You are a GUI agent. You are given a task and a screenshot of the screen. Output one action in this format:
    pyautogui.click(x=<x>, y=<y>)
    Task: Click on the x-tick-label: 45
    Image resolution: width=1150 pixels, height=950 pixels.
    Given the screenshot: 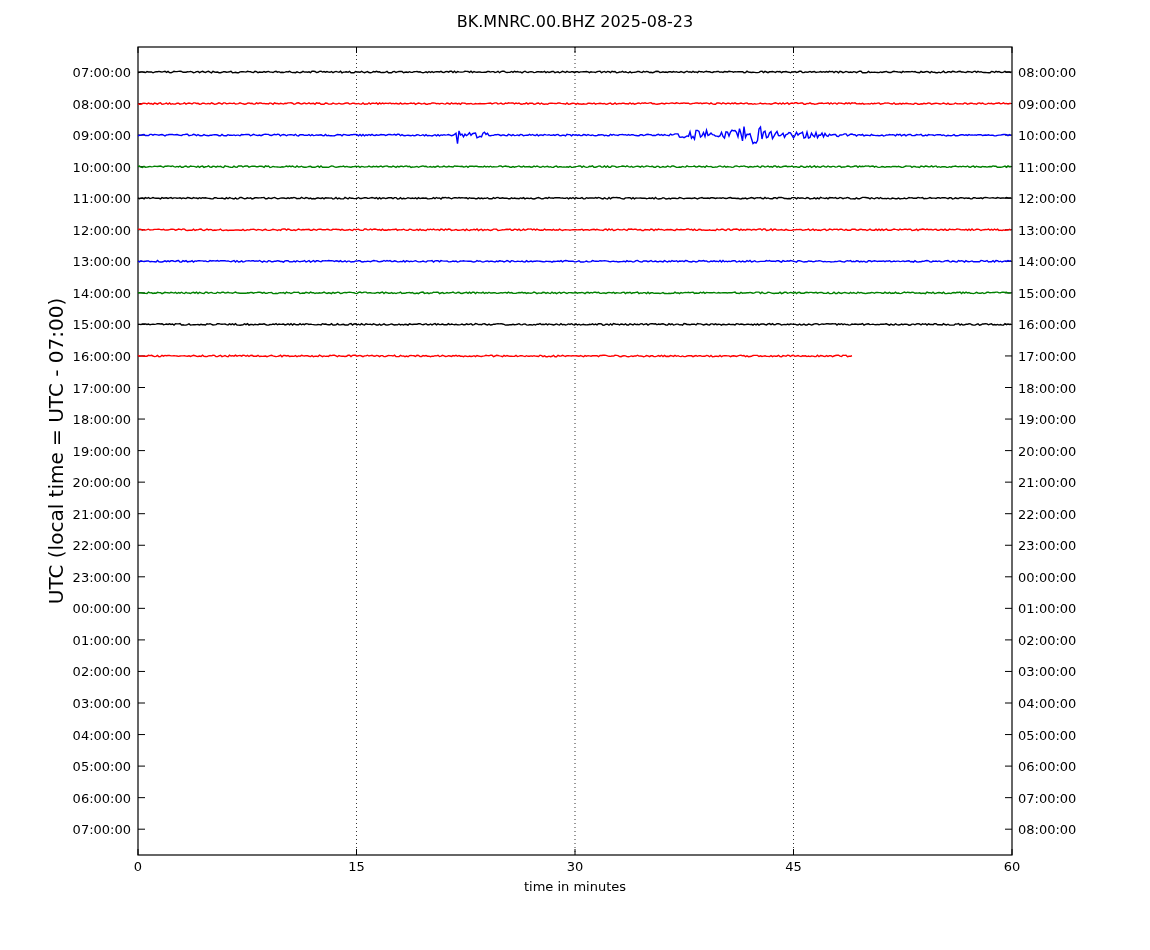 What is the action you would take?
    pyautogui.click(x=793, y=866)
    